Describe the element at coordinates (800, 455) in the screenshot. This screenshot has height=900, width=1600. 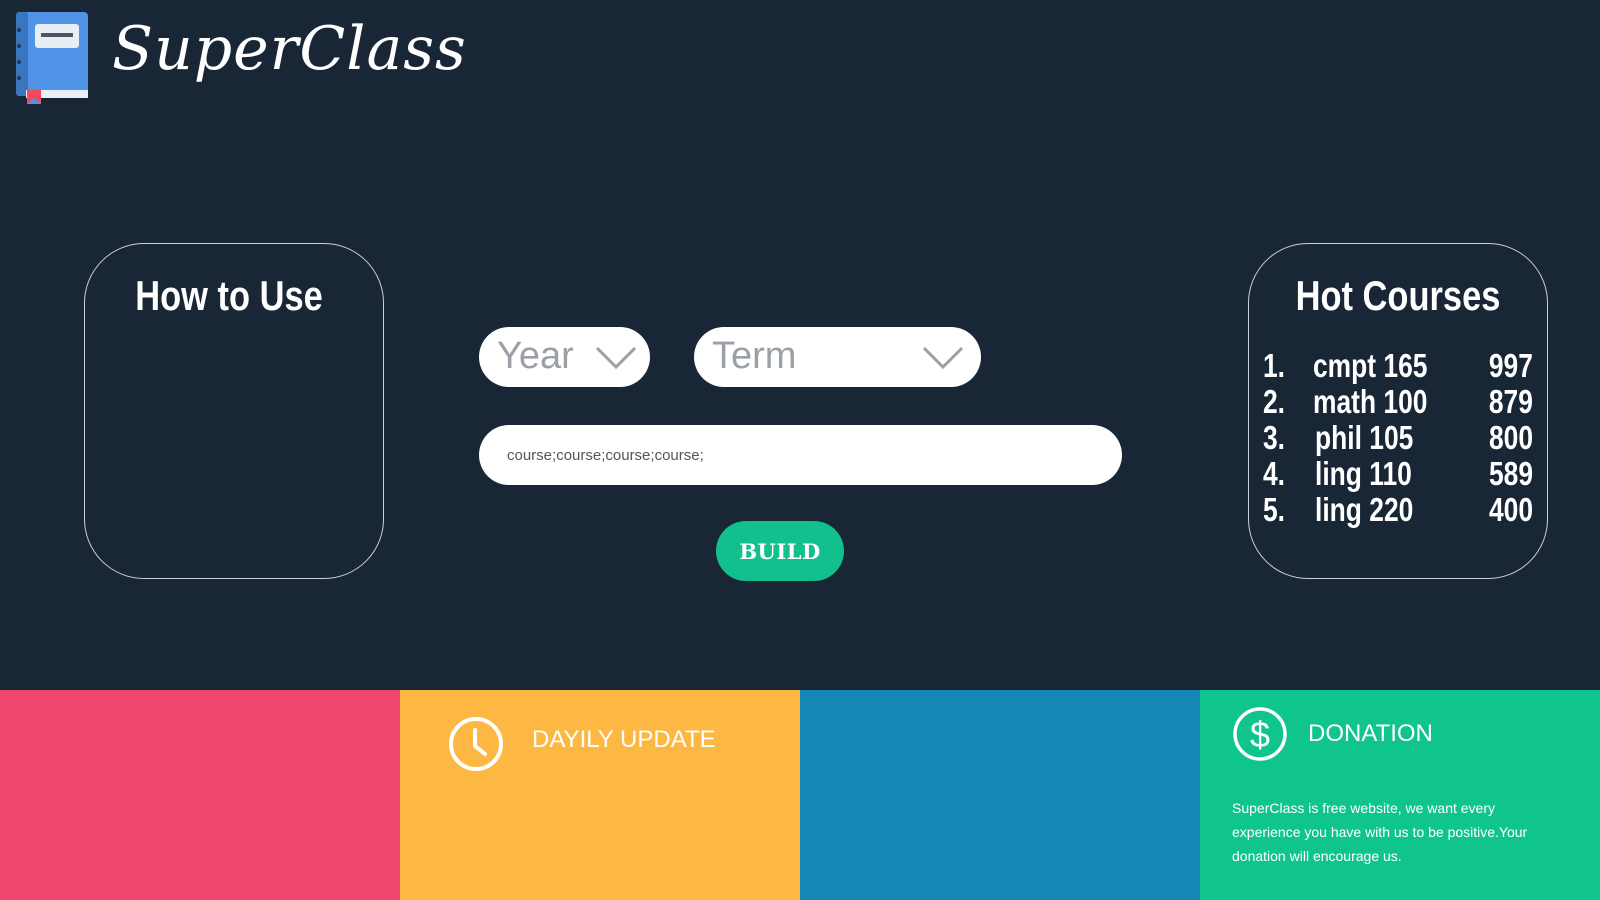
I see `course-list-input` at that location.